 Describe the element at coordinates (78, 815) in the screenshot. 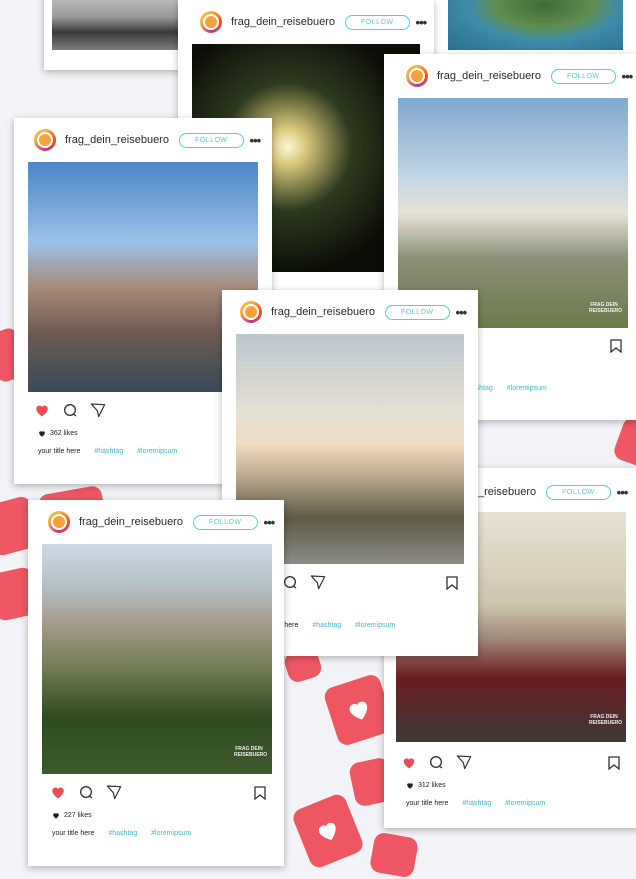

I see `likes-label: 227 likes` at that location.